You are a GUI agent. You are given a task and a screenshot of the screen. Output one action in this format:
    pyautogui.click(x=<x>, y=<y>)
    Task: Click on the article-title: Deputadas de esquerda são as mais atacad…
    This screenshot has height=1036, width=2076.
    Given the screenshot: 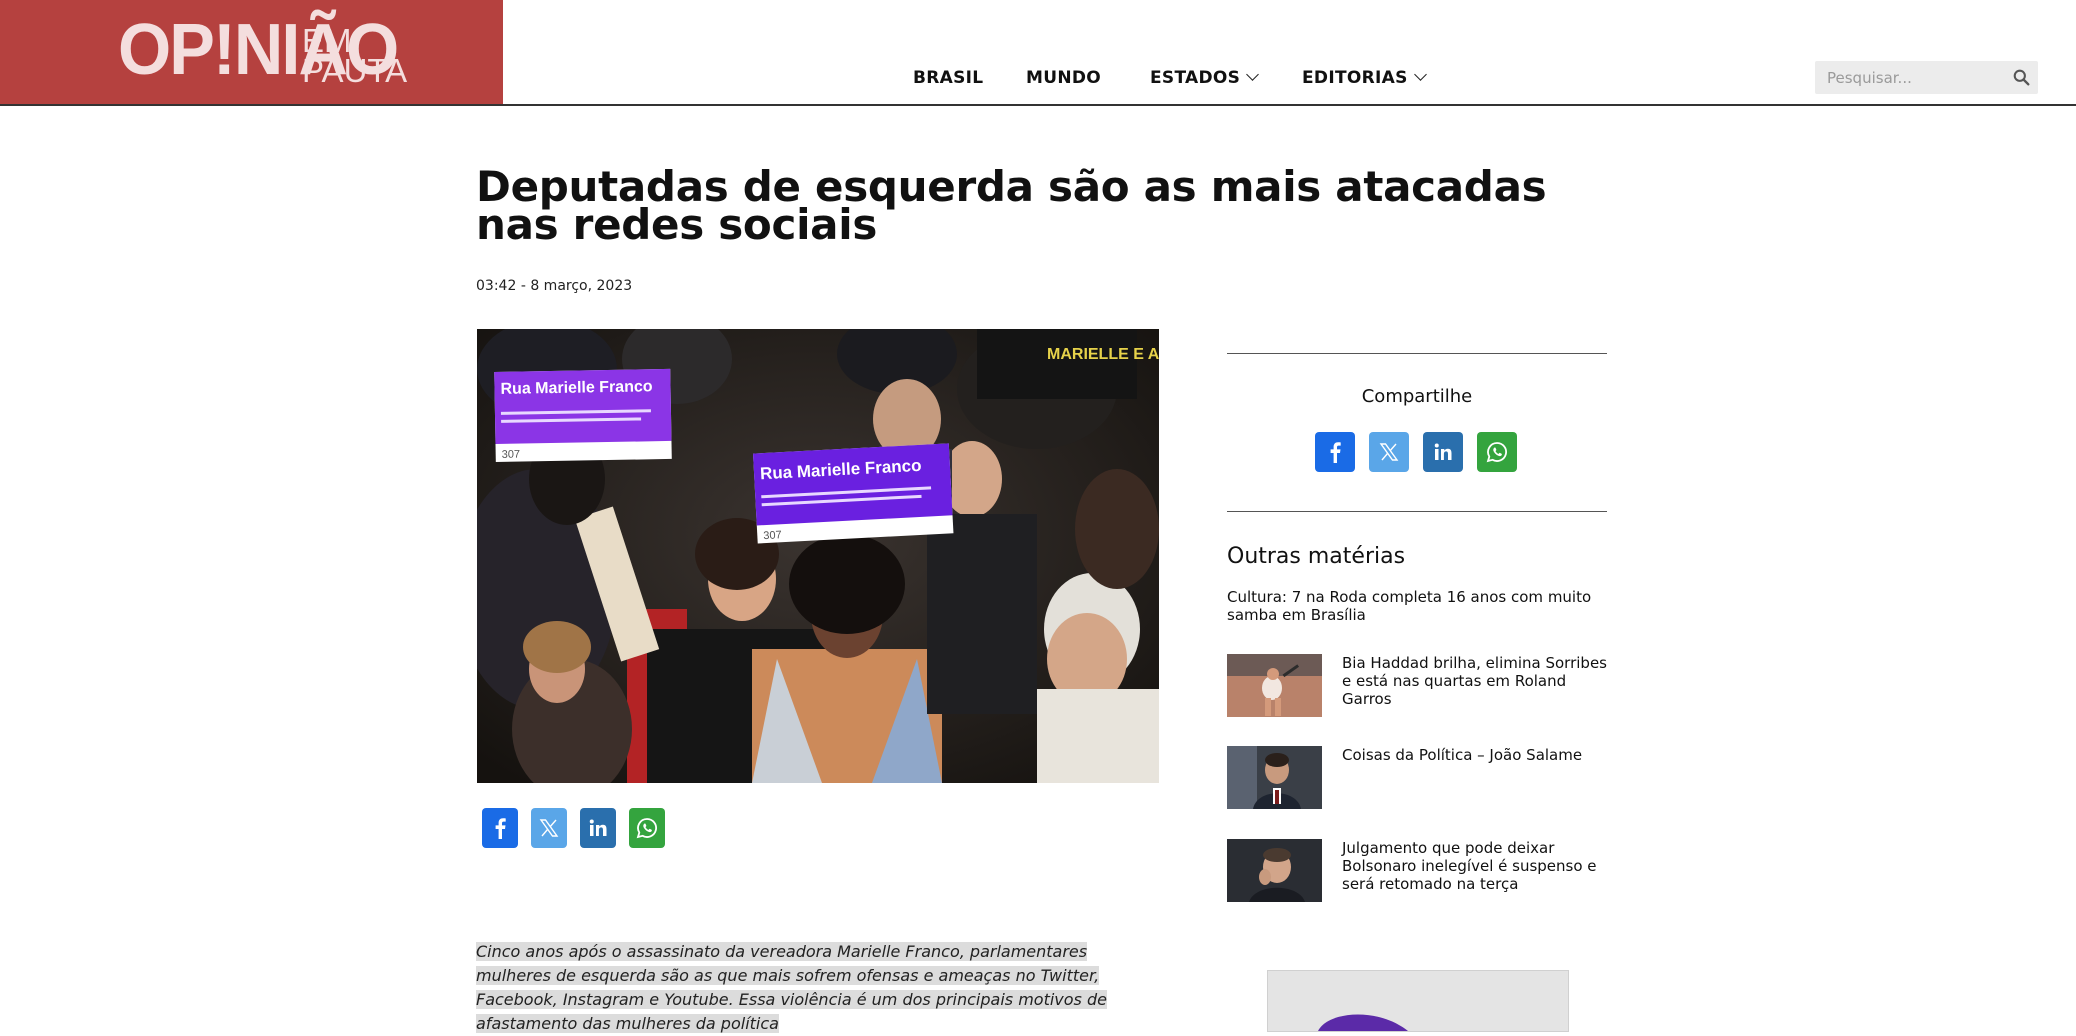 What is the action you would take?
    pyautogui.click(x=1011, y=205)
    